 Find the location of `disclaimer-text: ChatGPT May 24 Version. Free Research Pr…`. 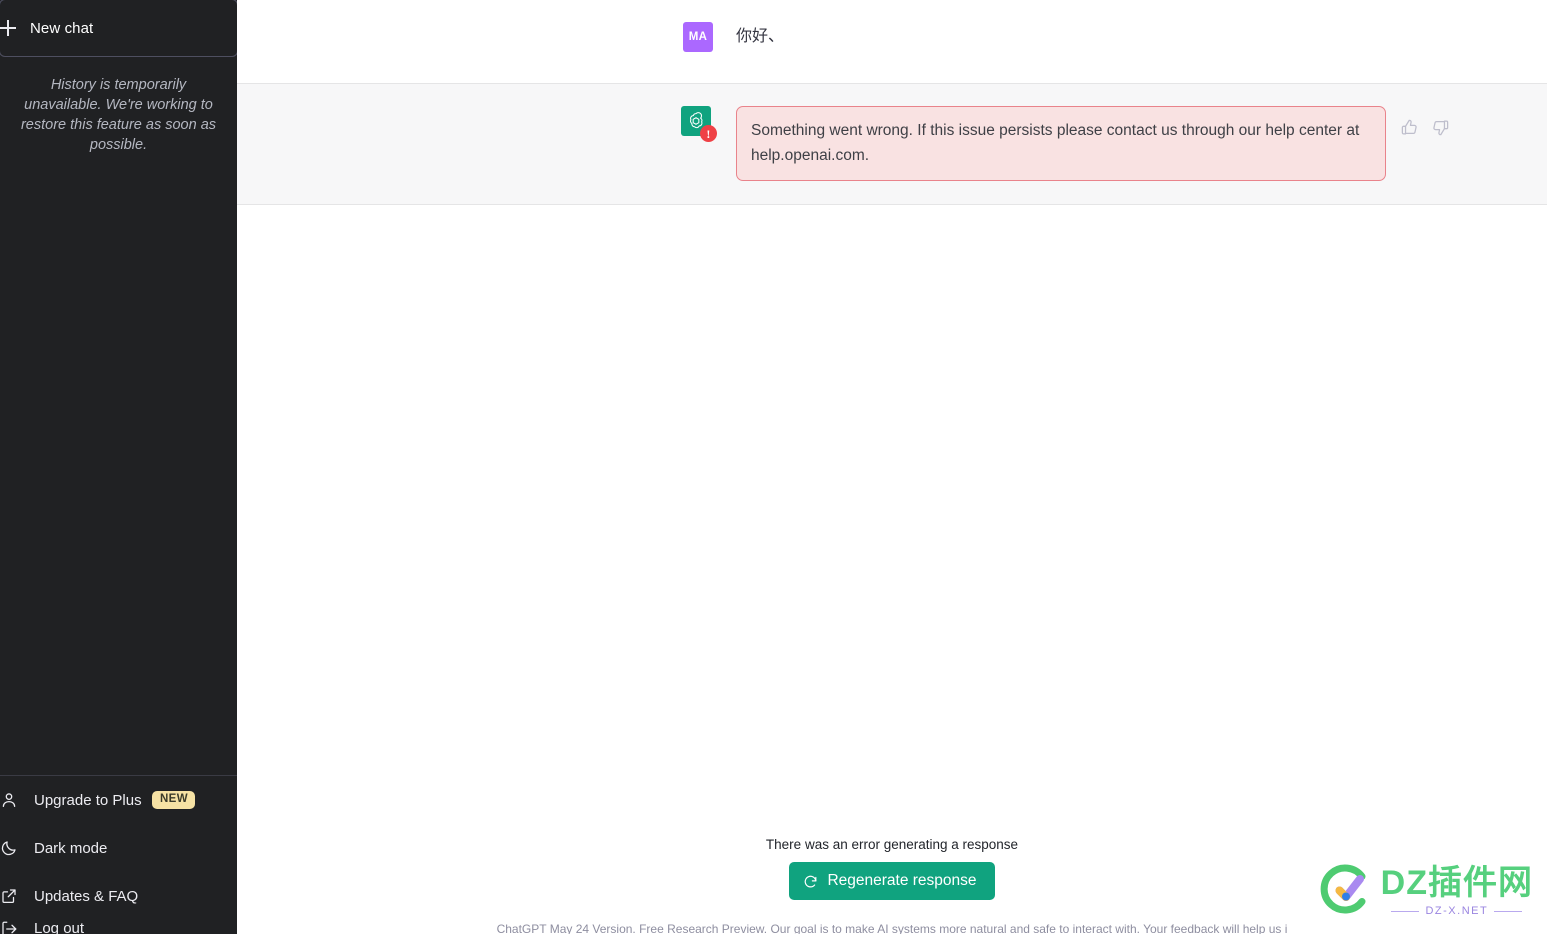

disclaimer-text: ChatGPT May 24 Version. Free Research Pr… is located at coordinates (892, 928).